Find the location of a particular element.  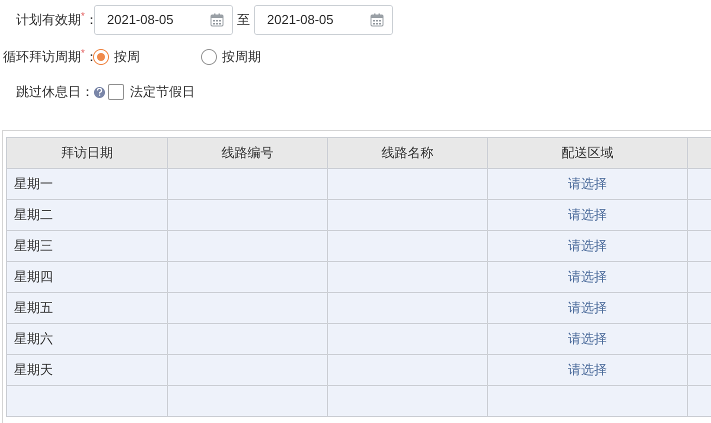

table-cell: 星期五 is located at coordinates (86, 308).